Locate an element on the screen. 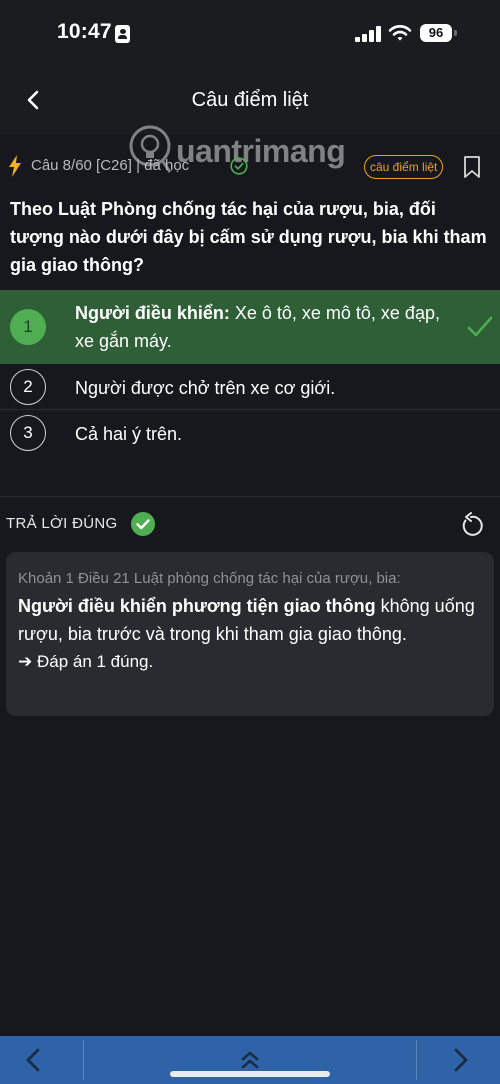 The image size is (500, 1084). bookmark-icon is located at coordinates (472, 167).